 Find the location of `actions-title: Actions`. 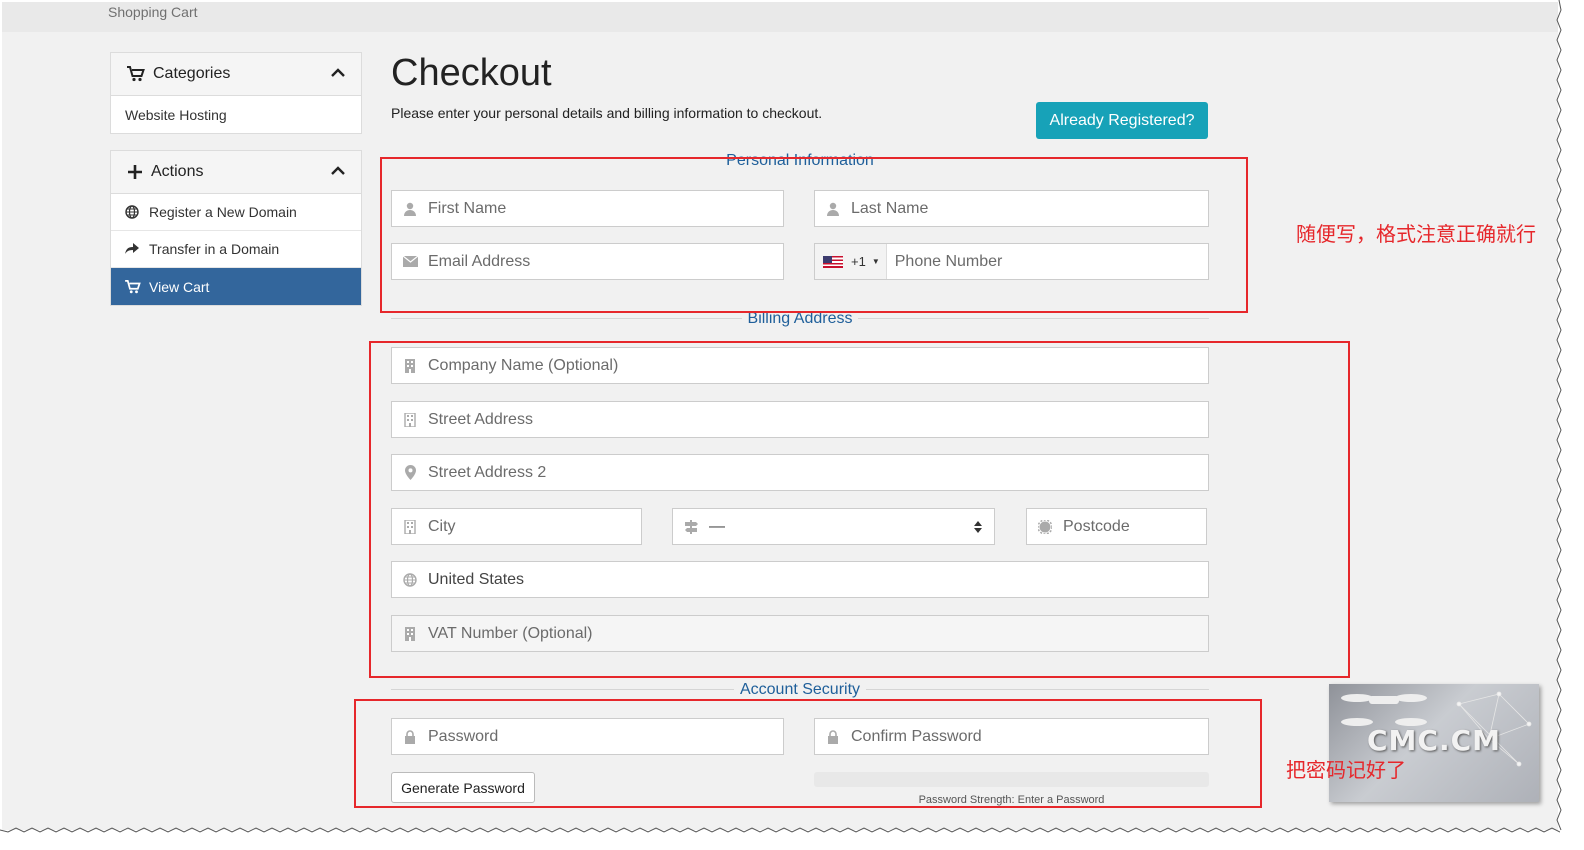

actions-title: Actions is located at coordinates (177, 171).